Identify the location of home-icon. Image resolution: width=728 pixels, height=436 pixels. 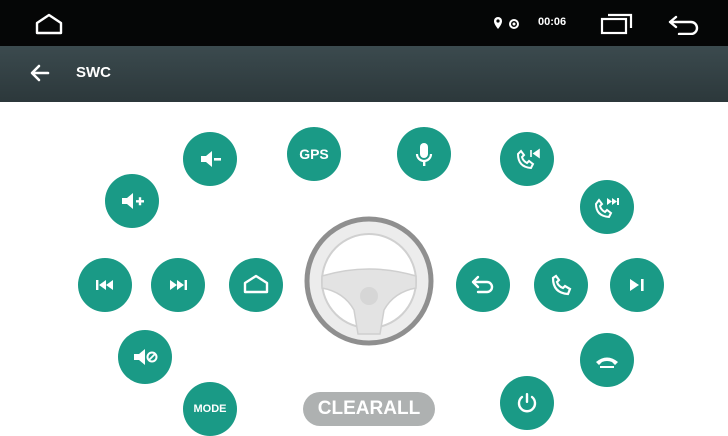
(256, 284).